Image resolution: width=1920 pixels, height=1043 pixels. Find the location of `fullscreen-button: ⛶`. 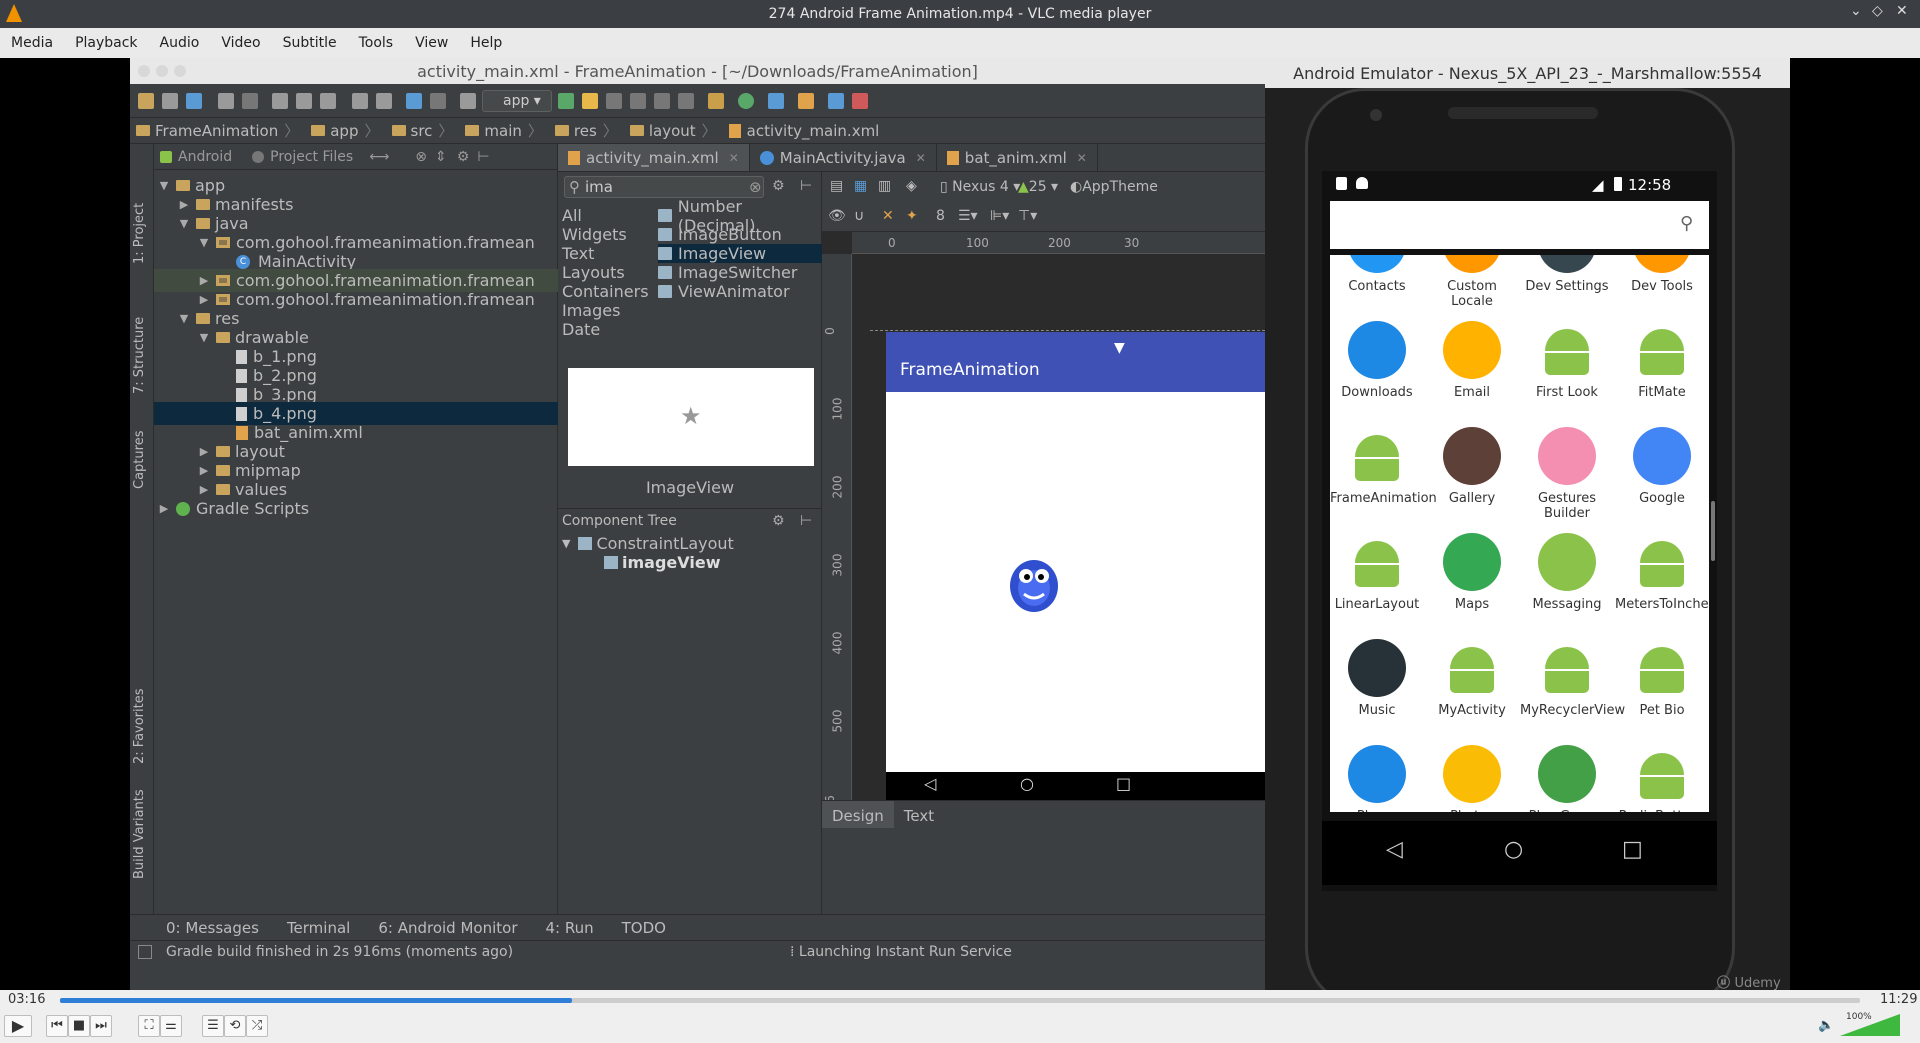

fullscreen-button: ⛶ is located at coordinates (149, 1026).